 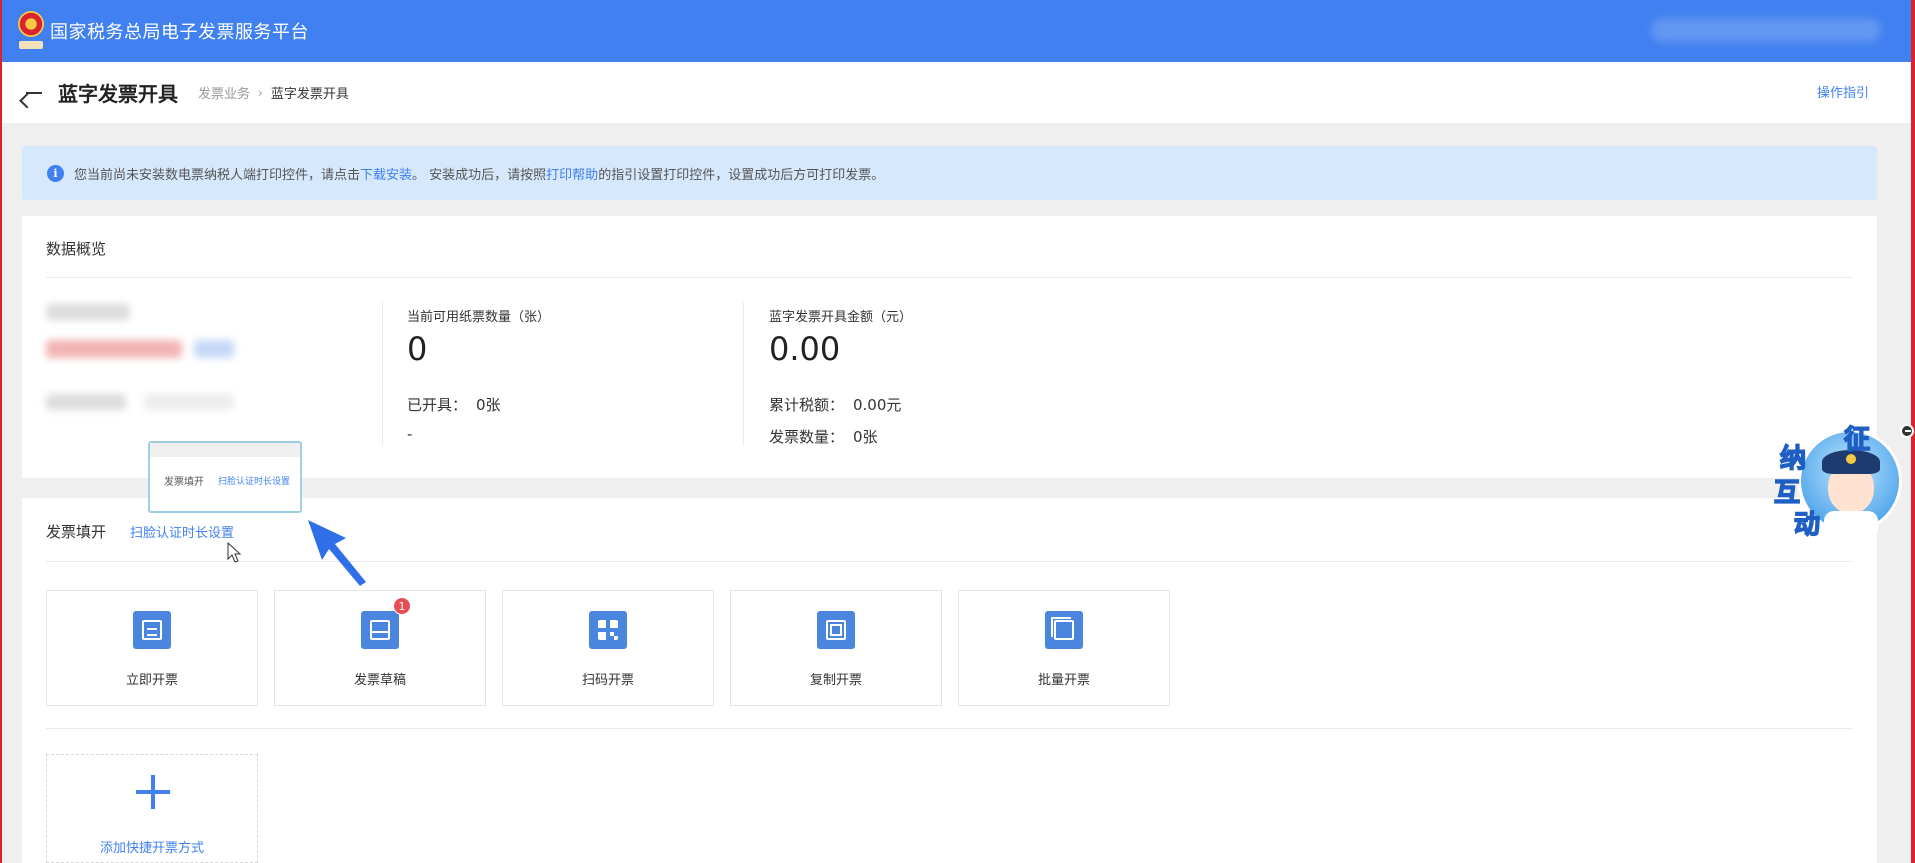 What do you see at coordinates (88, 312) in the screenshot?
I see `blurred-taxpayer-label` at bounding box center [88, 312].